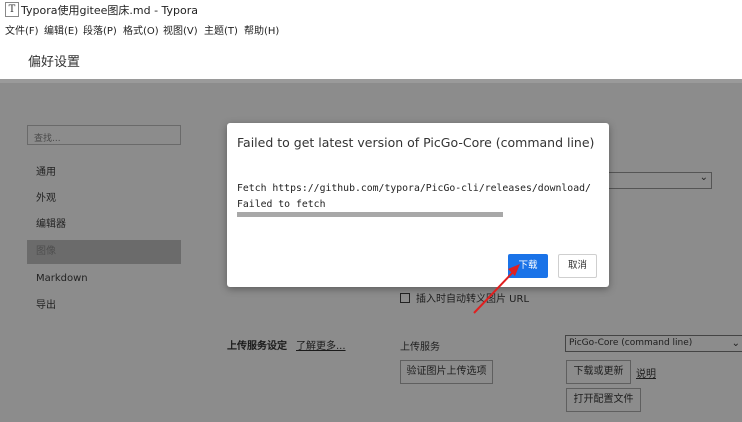 The width and height of the screenshot is (742, 422). What do you see at coordinates (496, 289) in the screenshot?
I see `annotation-arrow-icon` at bounding box center [496, 289].